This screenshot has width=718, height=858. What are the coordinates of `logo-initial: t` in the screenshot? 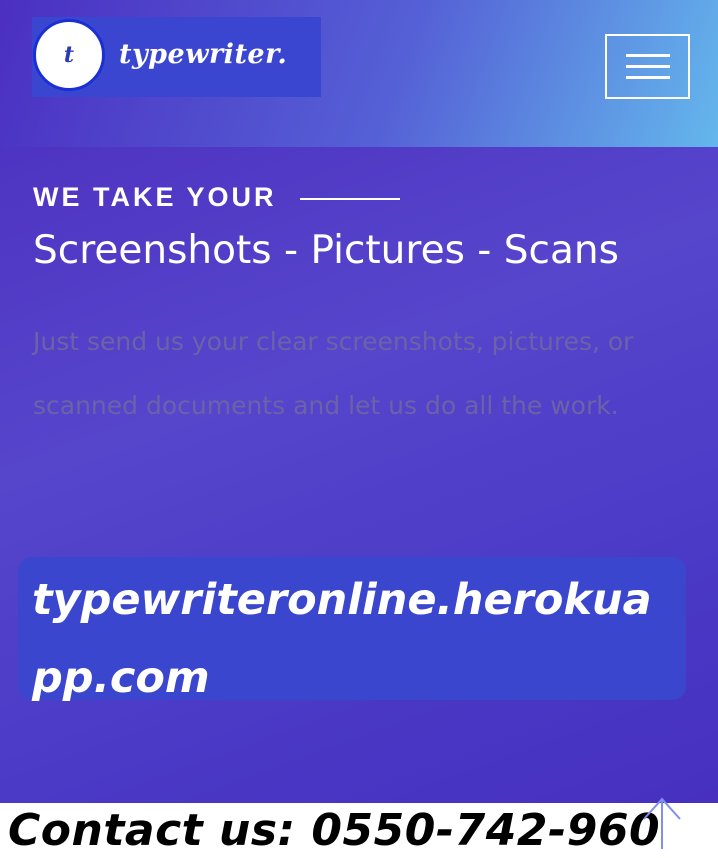 It's located at (69, 55).